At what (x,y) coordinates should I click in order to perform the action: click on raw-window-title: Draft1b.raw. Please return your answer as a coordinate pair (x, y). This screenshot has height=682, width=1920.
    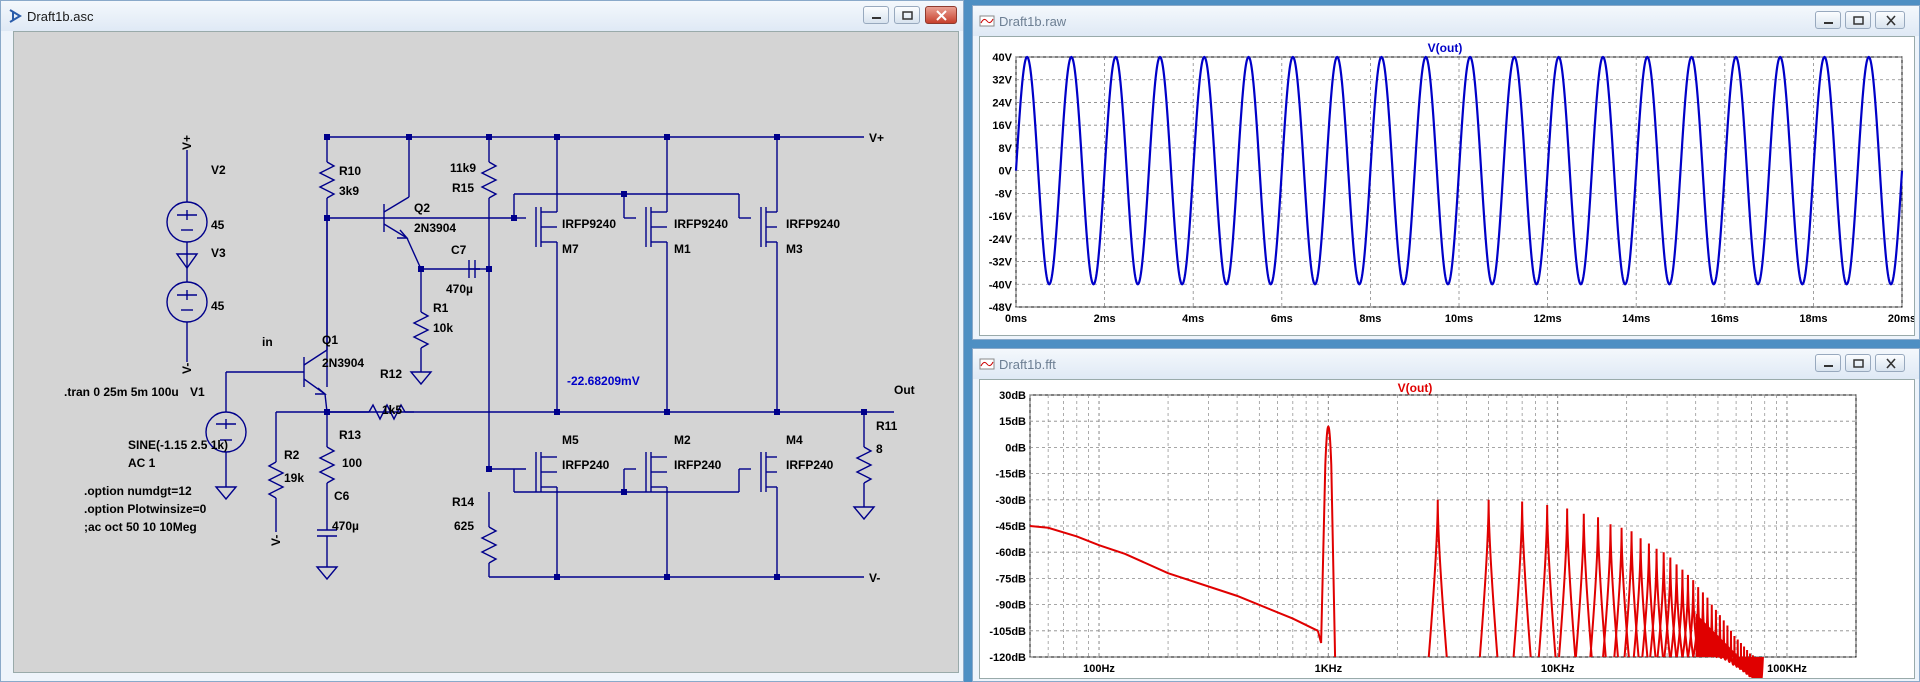
    Looking at the image, I should click on (1033, 21).